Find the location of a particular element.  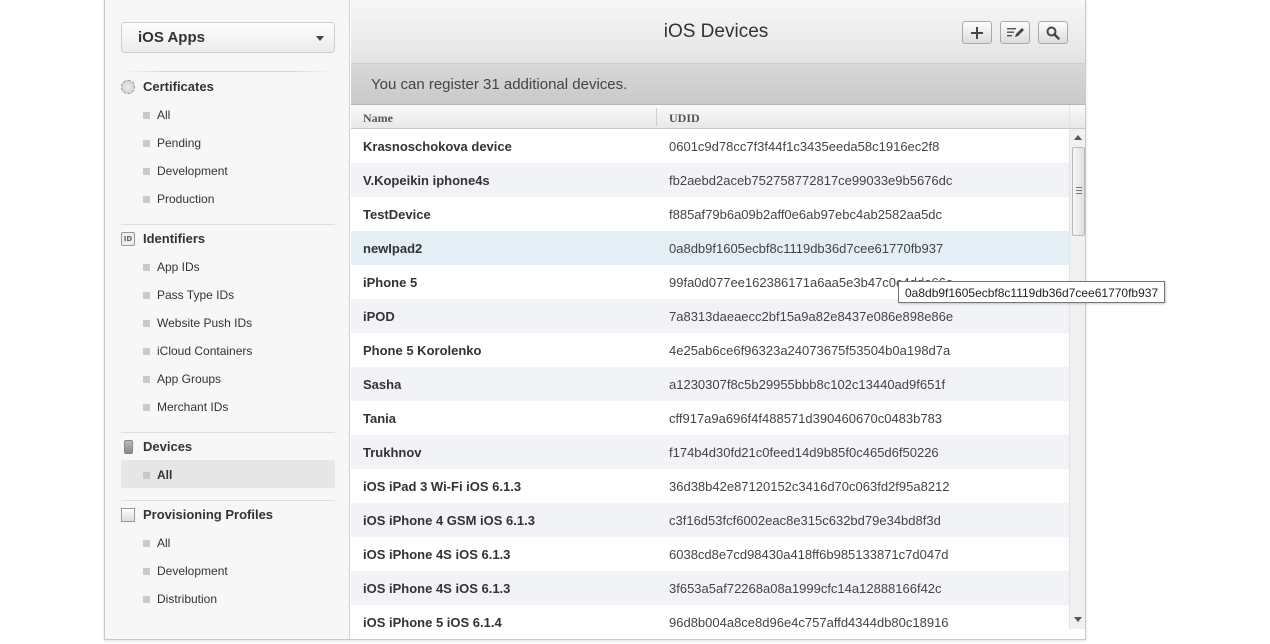

device-udid-cell: 6038cd8e7cd98430a418ff6b985133871c7d047d is located at coordinates (809, 554).